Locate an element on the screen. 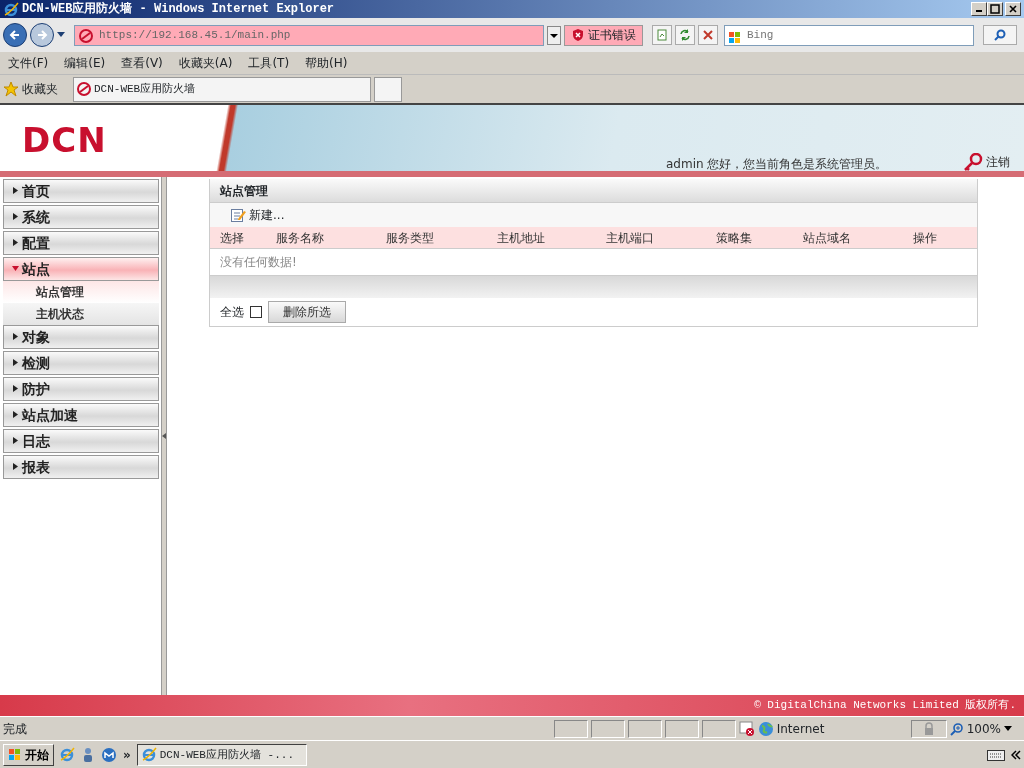  star-icon is located at coordinates (11, 89).